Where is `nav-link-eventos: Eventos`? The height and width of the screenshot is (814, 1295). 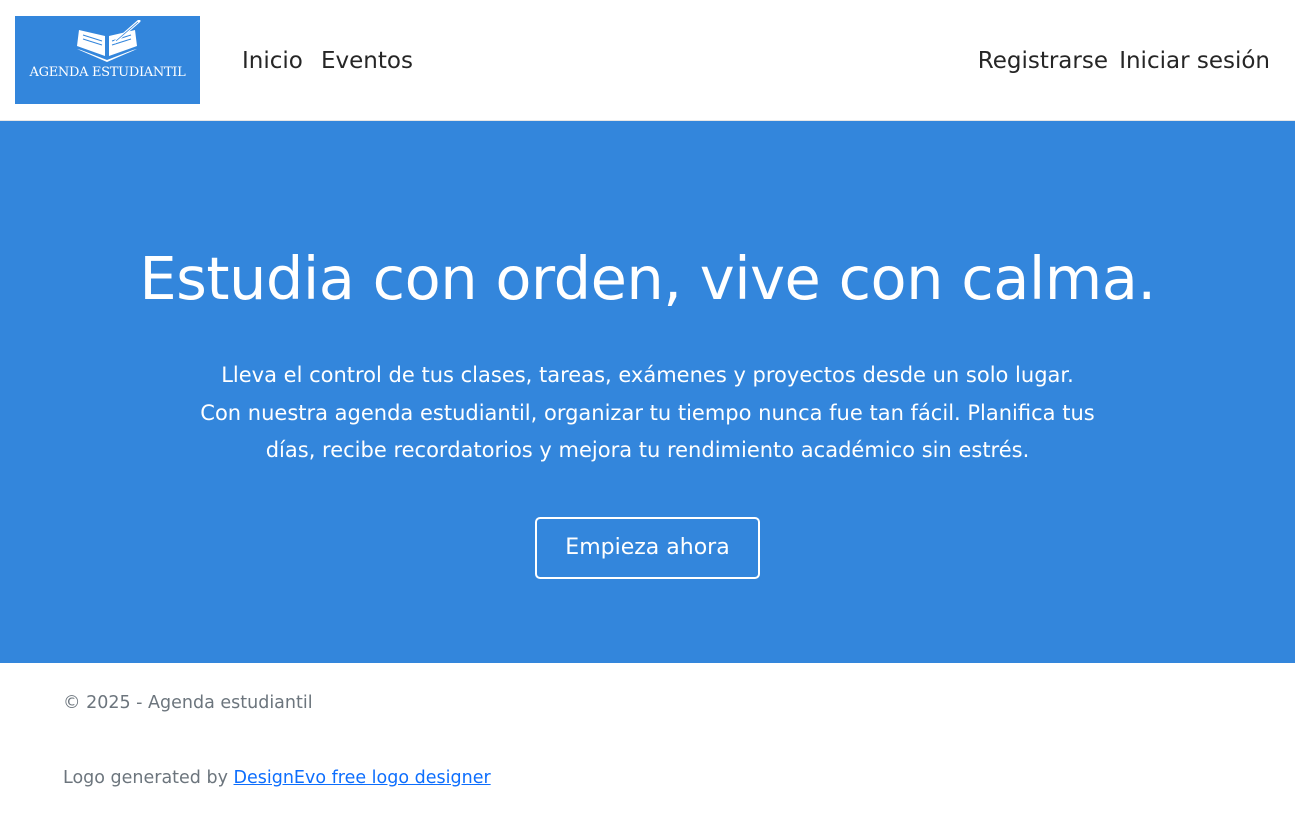 nav-link-eventos: Eventos is located at coordinates (367, 61).